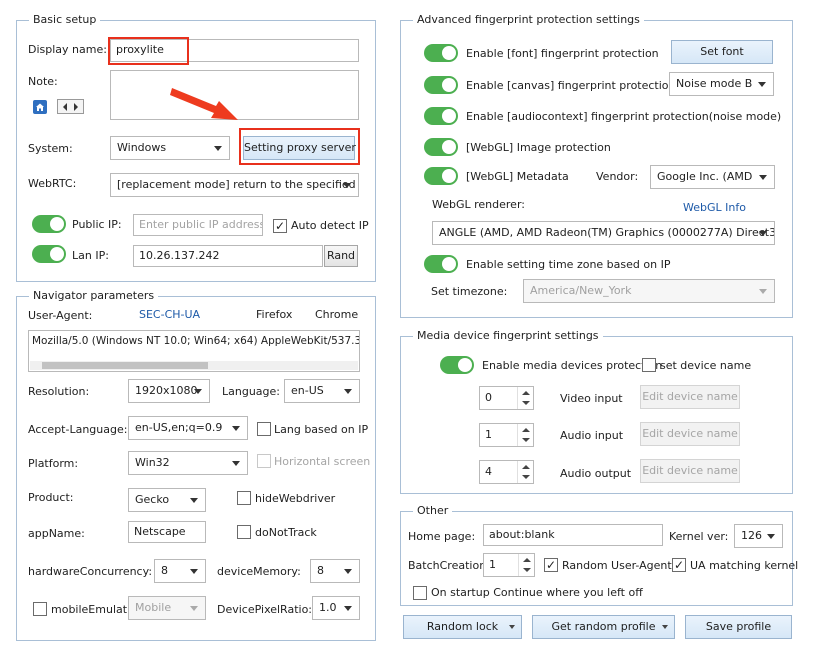 Image resolution: width=823 pixels, height=652 pixels. What do you see at coordinates (328, 607) in the screenshot?
I see `device-pixel-ratio-value: 1.0` at bounding box center [328, 607].